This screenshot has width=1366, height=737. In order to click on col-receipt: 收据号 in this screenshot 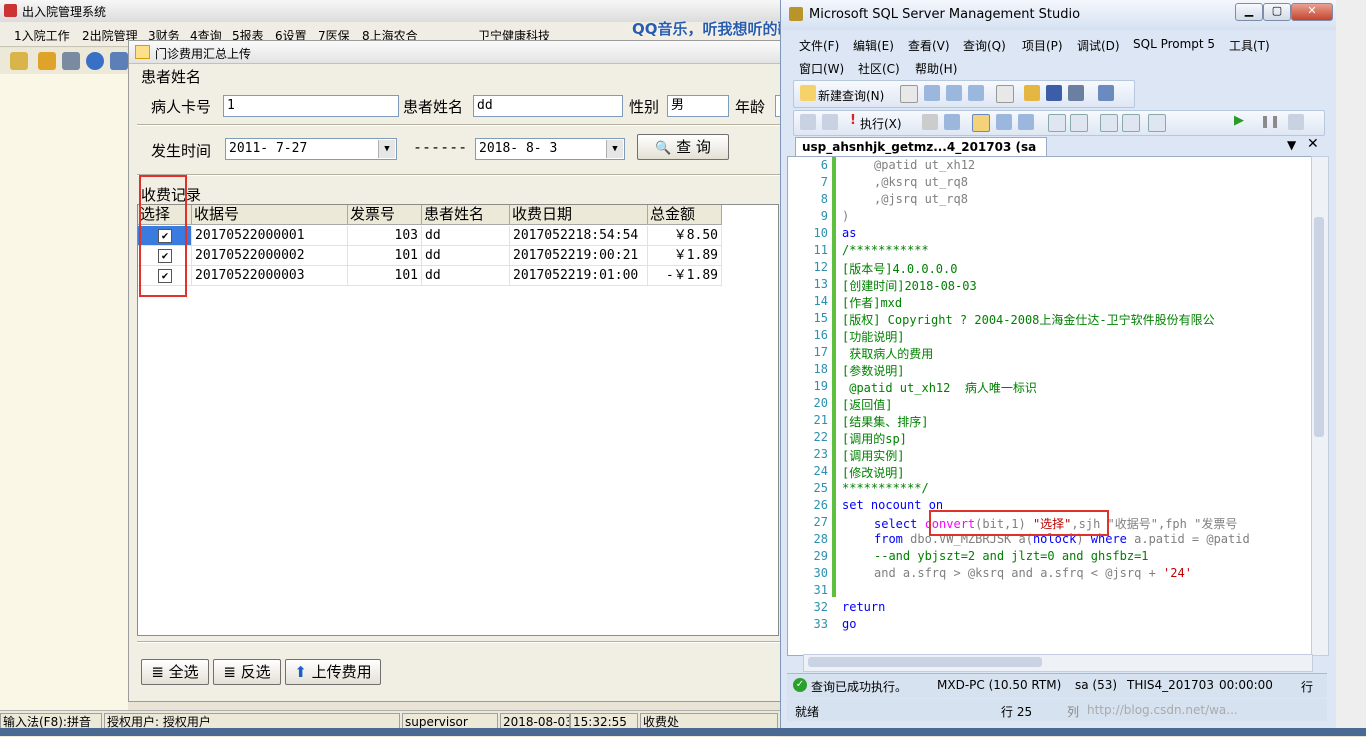, I will do `click(270, 215)`.